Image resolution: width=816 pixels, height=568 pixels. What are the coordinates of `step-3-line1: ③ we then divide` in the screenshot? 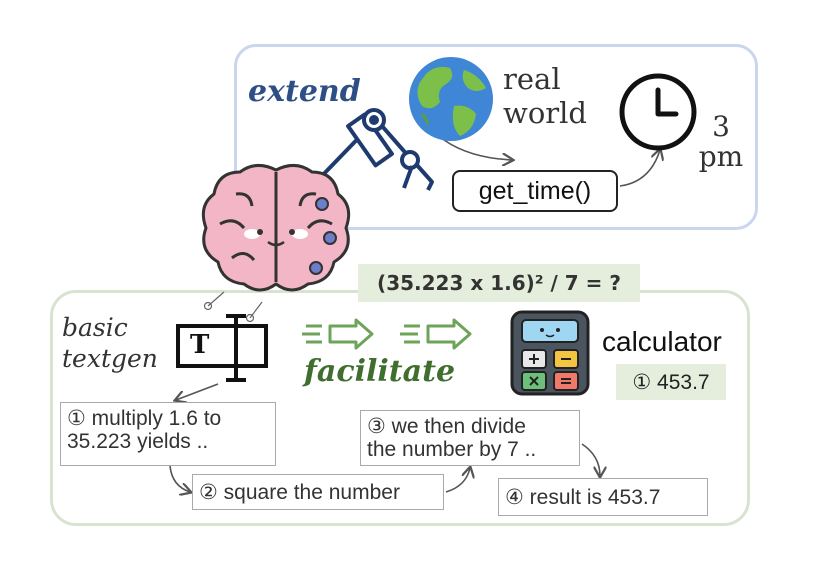 It's located at (446, 426).